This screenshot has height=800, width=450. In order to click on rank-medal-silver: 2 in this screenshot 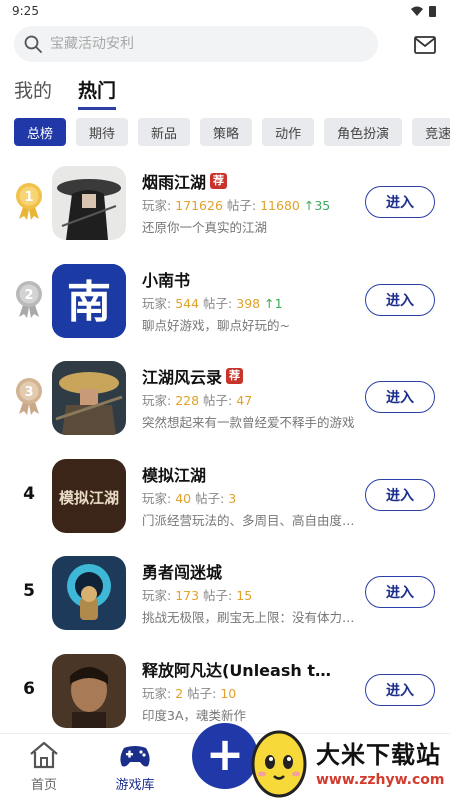, I will do `click(29, 299)`.